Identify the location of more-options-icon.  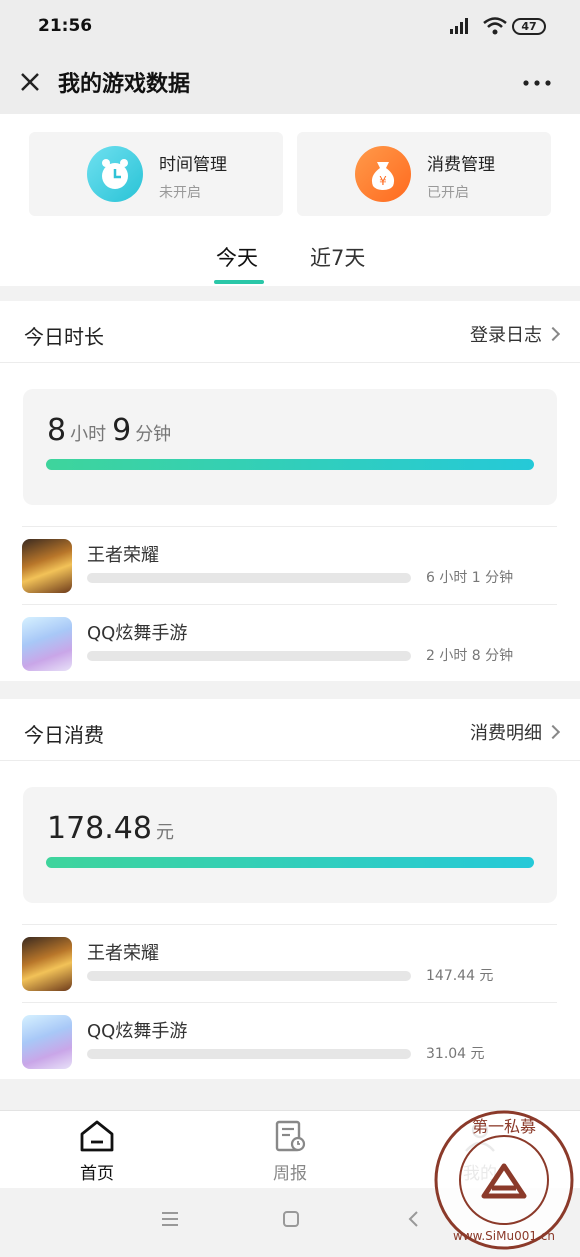
(537, 83).